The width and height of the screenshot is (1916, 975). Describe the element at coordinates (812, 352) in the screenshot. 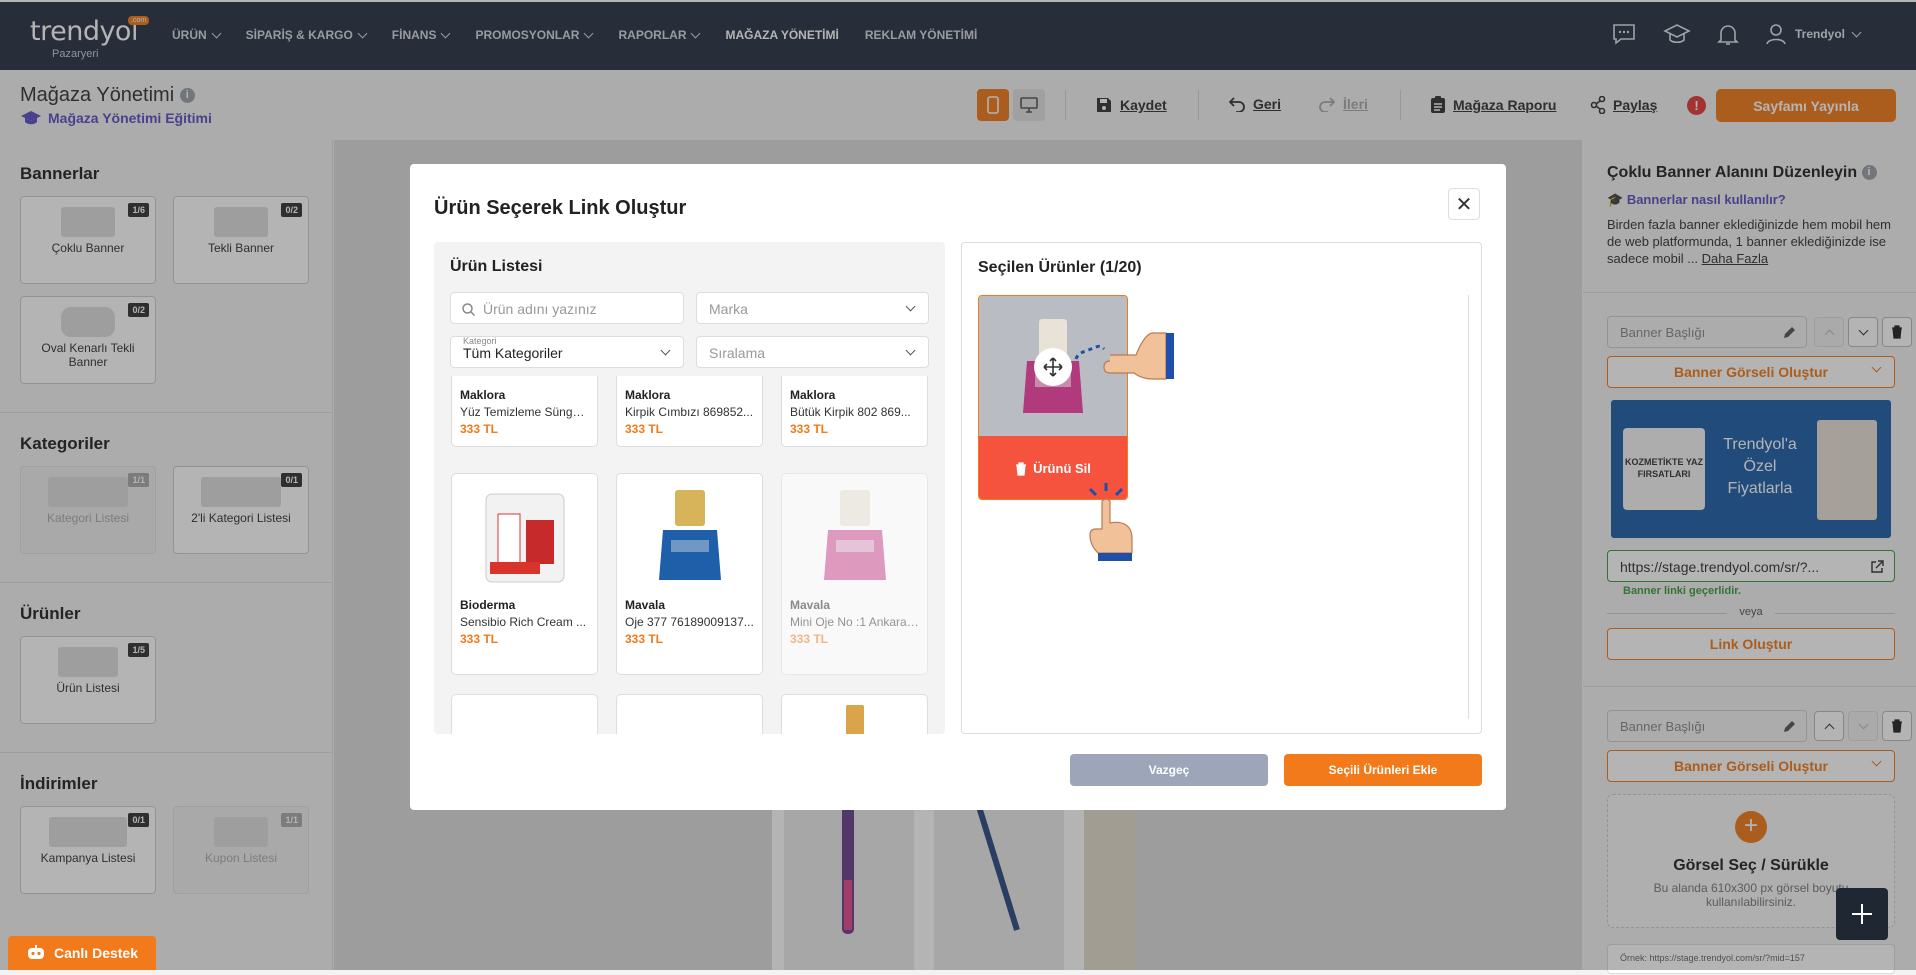

I see `sort-select: Sıralama` at that location.